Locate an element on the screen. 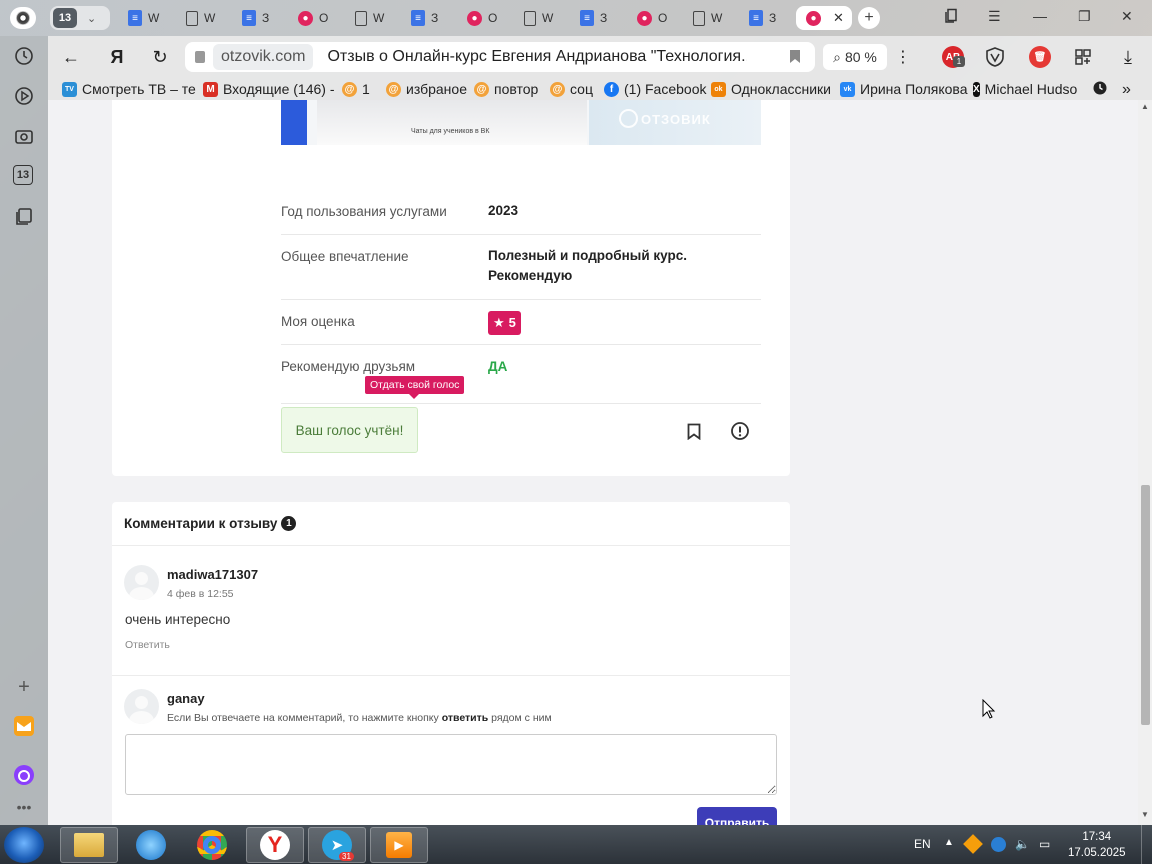 This screenshot has width=1152, height=864. zoom-button: ⌕ 80 % is located at coordinates (855, 57).